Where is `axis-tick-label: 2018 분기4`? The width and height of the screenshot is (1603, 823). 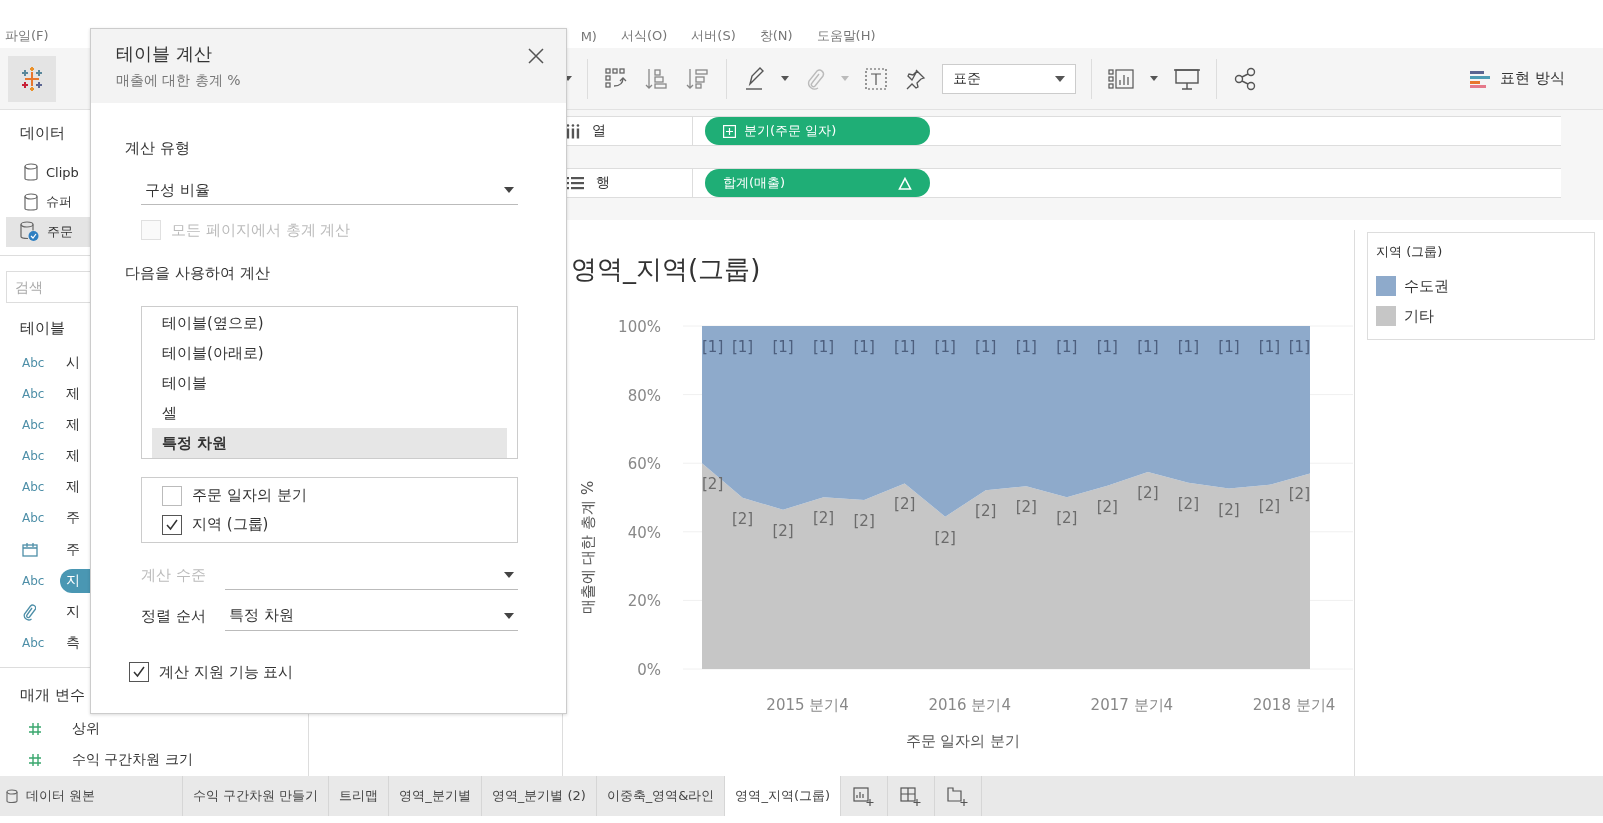 axis-tick-label: 2018 분기4 is located at coordinates (1294, 705).